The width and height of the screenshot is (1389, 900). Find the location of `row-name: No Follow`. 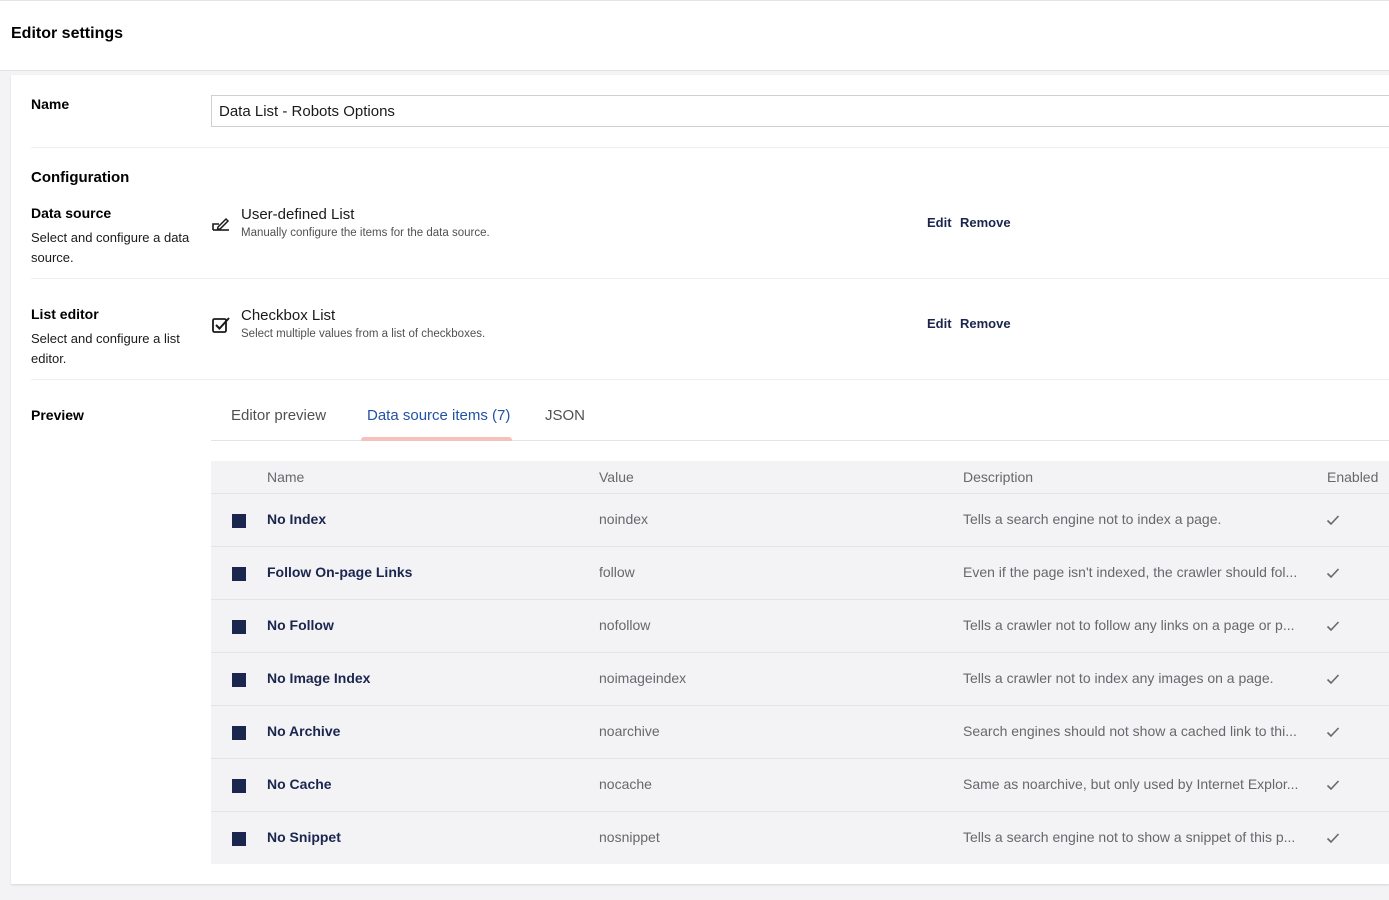

row-name: No Follow is located at coordinates (300, 625).